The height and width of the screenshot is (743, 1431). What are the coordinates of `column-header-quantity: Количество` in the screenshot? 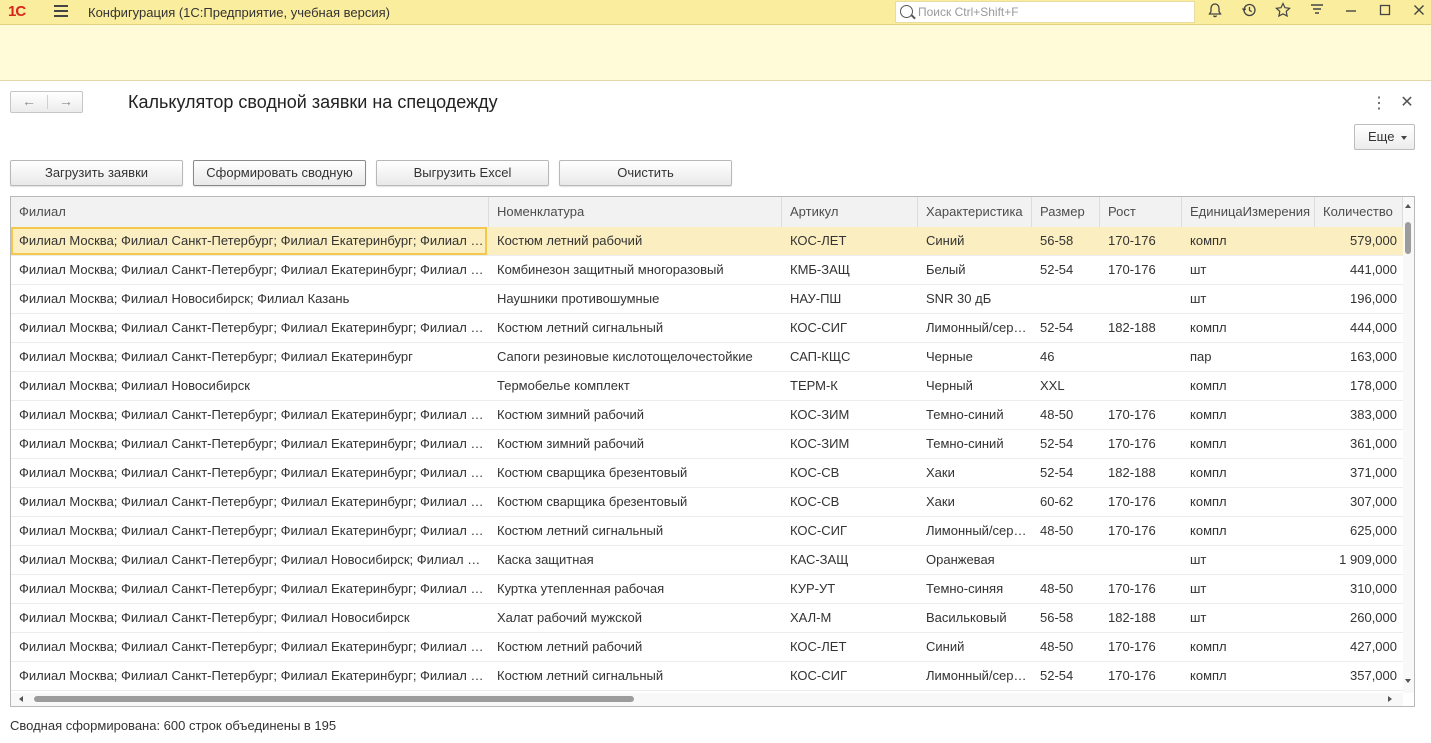 It's located at (1359, 212).